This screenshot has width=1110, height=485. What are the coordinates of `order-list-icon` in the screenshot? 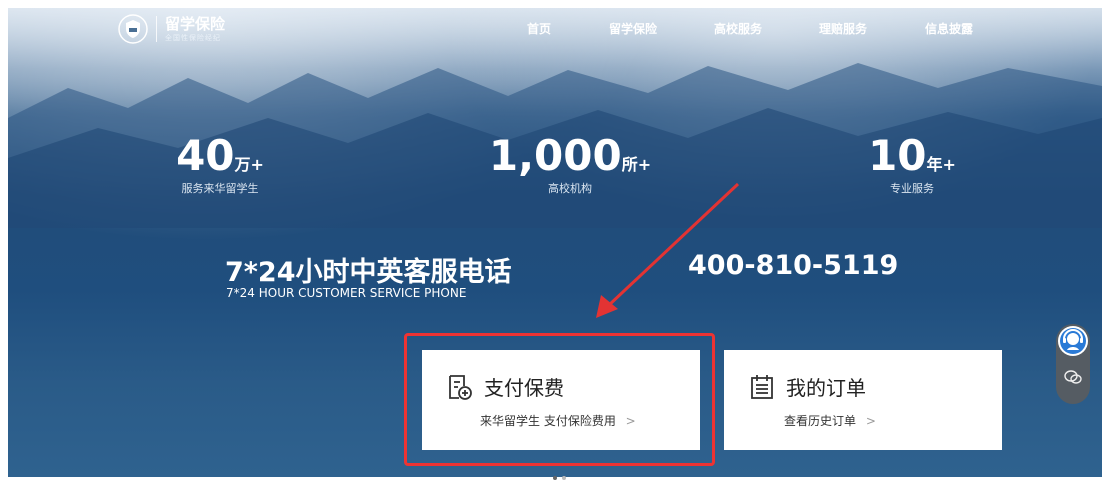 It's located at (762, 386).